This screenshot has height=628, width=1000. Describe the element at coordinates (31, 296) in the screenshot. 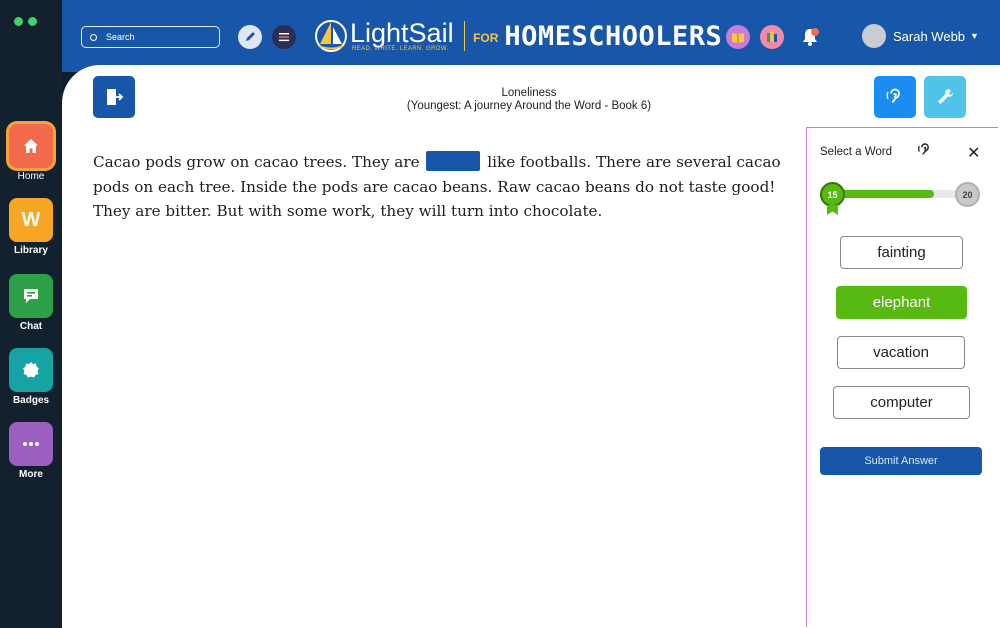

I see `chat-icon` at that location.